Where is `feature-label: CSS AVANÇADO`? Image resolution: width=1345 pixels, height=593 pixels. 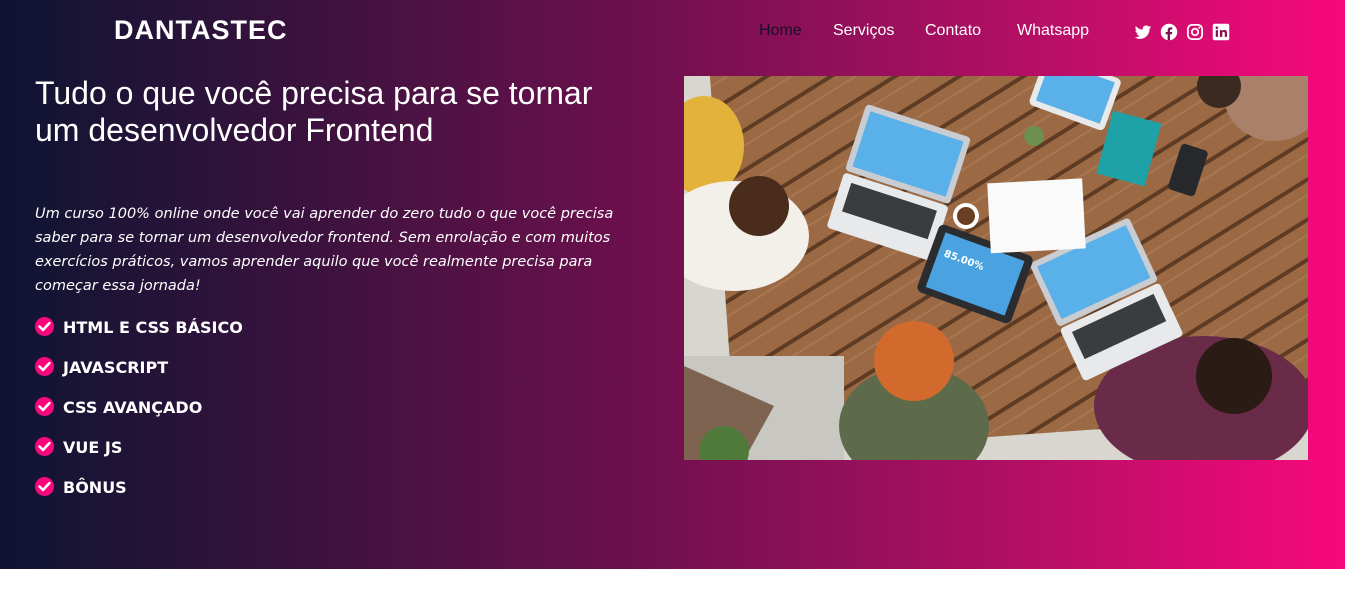
feature-label: CSS AVANÇADO is located at coordinates (133, 407).